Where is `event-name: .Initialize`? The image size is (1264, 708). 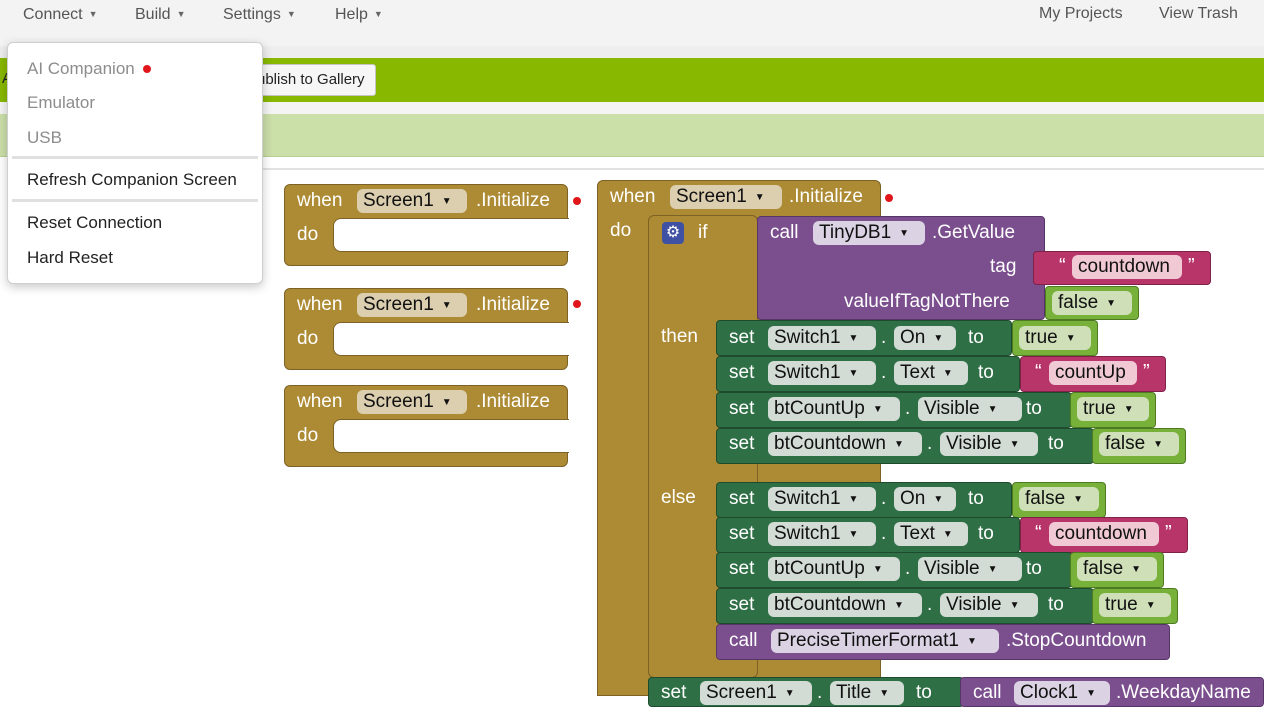
event-name: .Initialize is located at coordinates (513, 200).